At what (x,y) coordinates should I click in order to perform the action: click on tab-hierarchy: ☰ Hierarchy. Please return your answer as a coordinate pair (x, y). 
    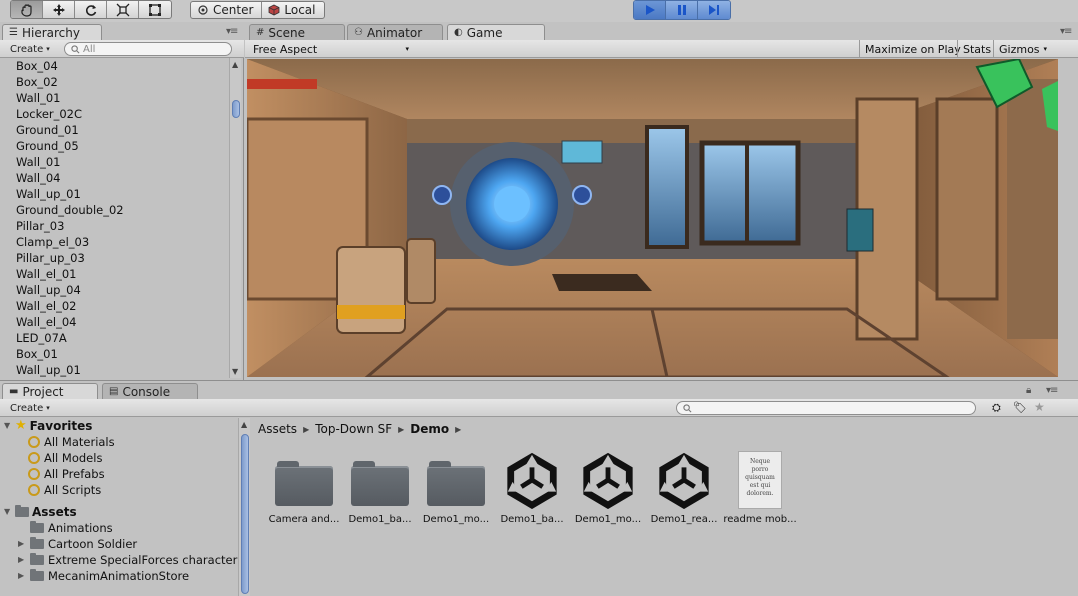
    Looking at the image, I should click on (52, 32).